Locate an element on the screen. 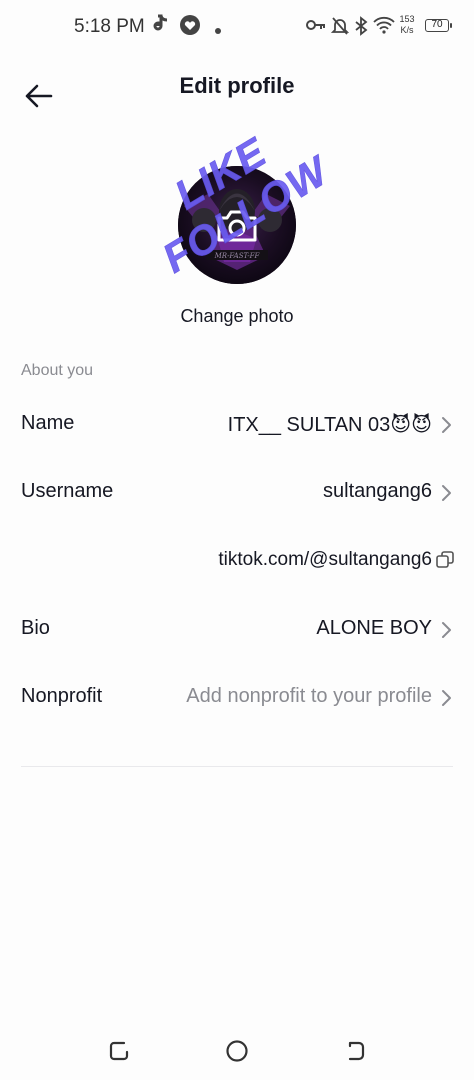  home-circle-icon is located at coordinates (237, 1051).